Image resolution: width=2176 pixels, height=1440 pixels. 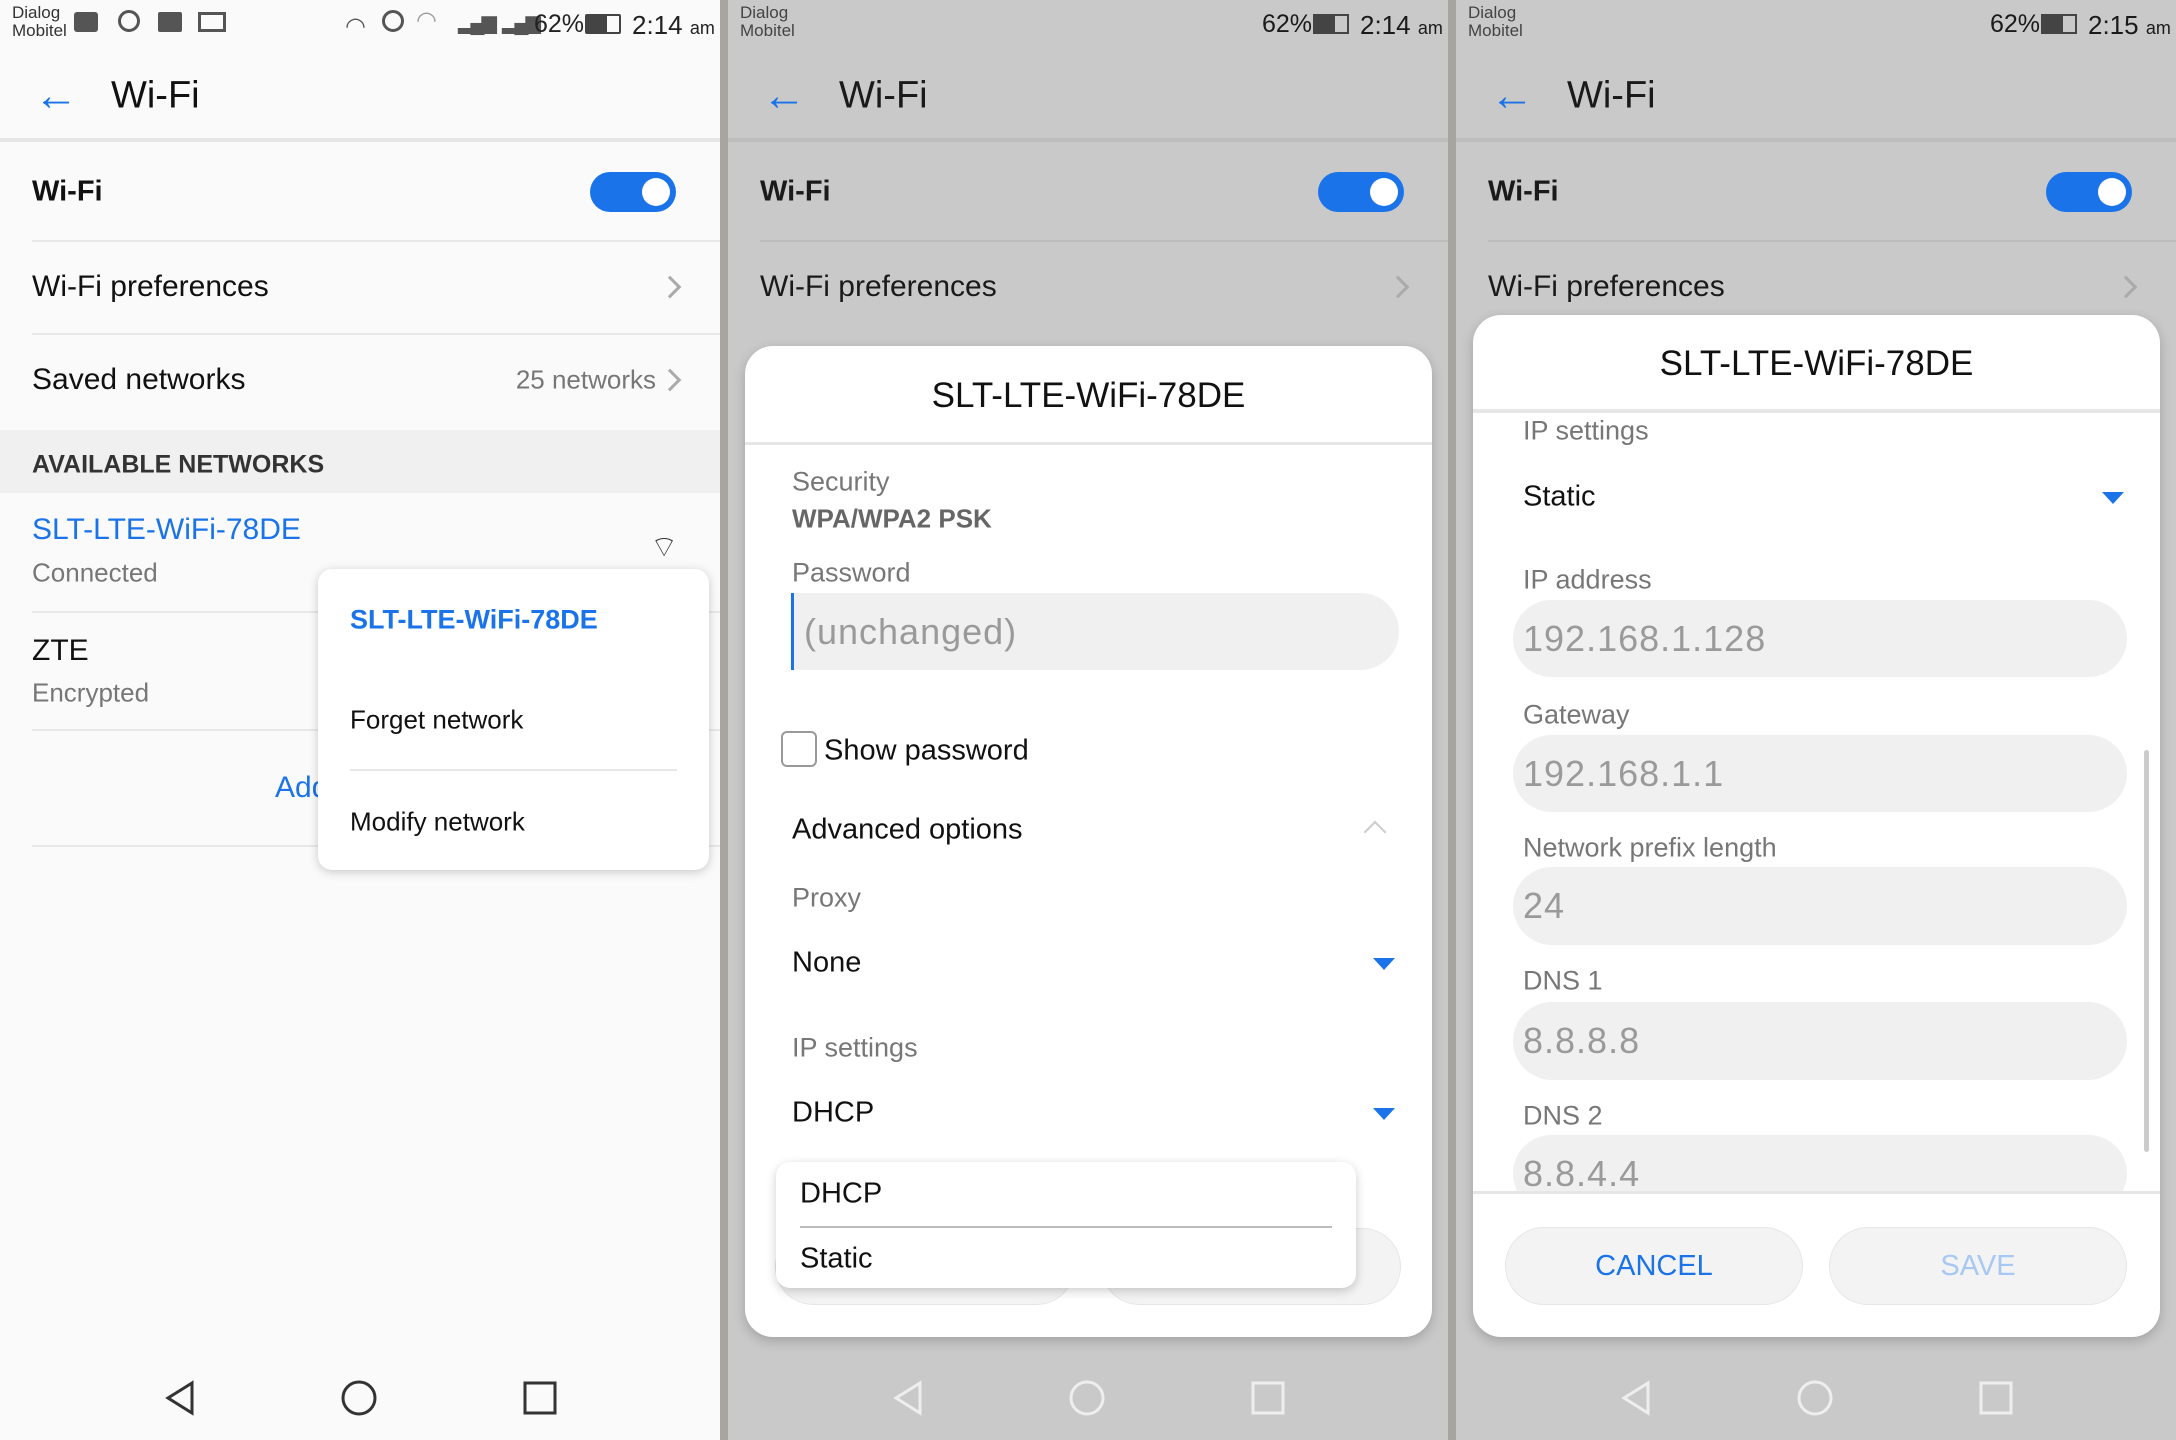 What do you see at coordinates (1375, 832) in the screenshot?
I see `chevron-up-icon` at bounding box center [1375, 832].